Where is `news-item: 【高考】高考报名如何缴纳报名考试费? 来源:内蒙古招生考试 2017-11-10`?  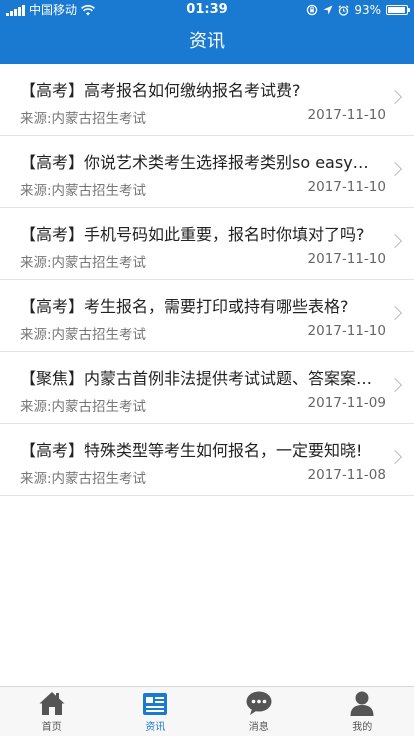 news-item: 【高考】高考报名如何缴纳报名考试费? 来源:内蒙古招生考试 2017-11-10 is located at coordinates (207, 100).